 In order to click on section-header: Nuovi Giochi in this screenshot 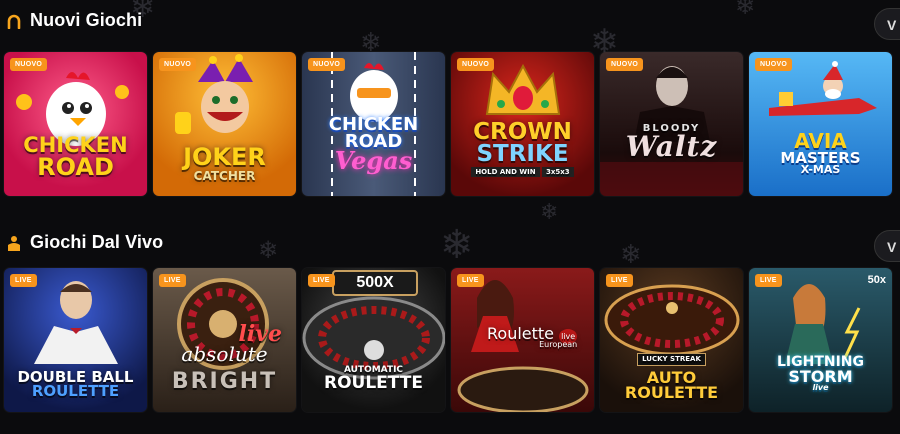, I will do `click(74, 20)`.